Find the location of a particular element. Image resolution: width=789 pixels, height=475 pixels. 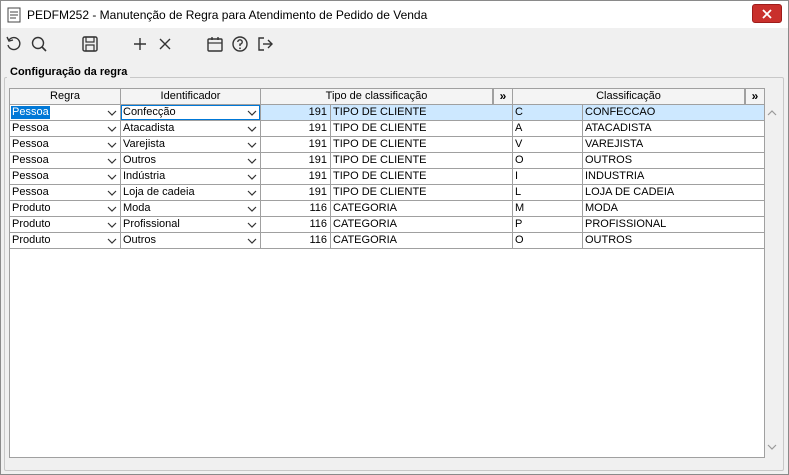

exit-button is located at coordinates (265, 44).